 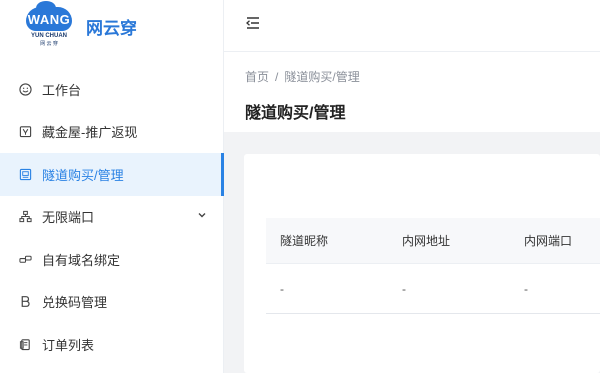 I want to click on brand-name: 网云穿, so click(x=111, y=28).